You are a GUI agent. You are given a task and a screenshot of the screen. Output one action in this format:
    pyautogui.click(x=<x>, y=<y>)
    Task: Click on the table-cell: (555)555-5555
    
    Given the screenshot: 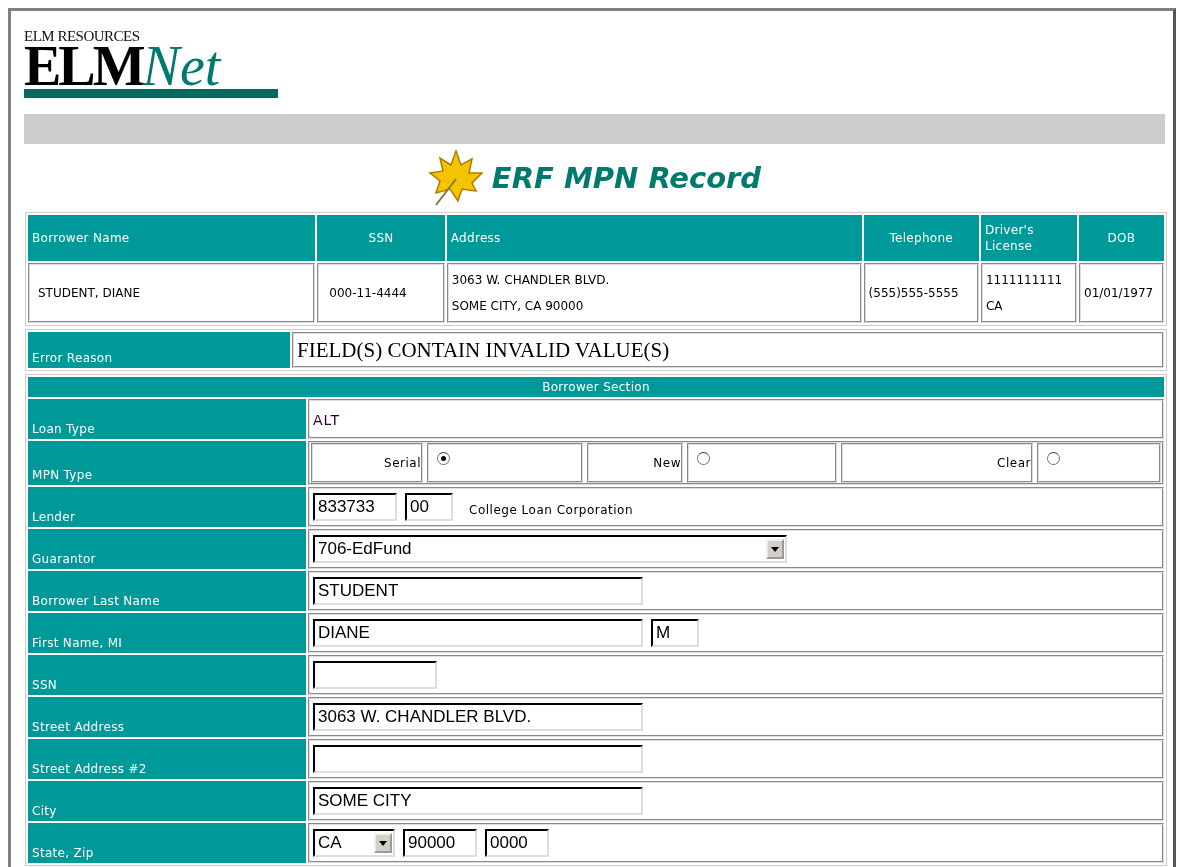 What is the action you would take?
    pyautogui.click(x=921, y=293)
    